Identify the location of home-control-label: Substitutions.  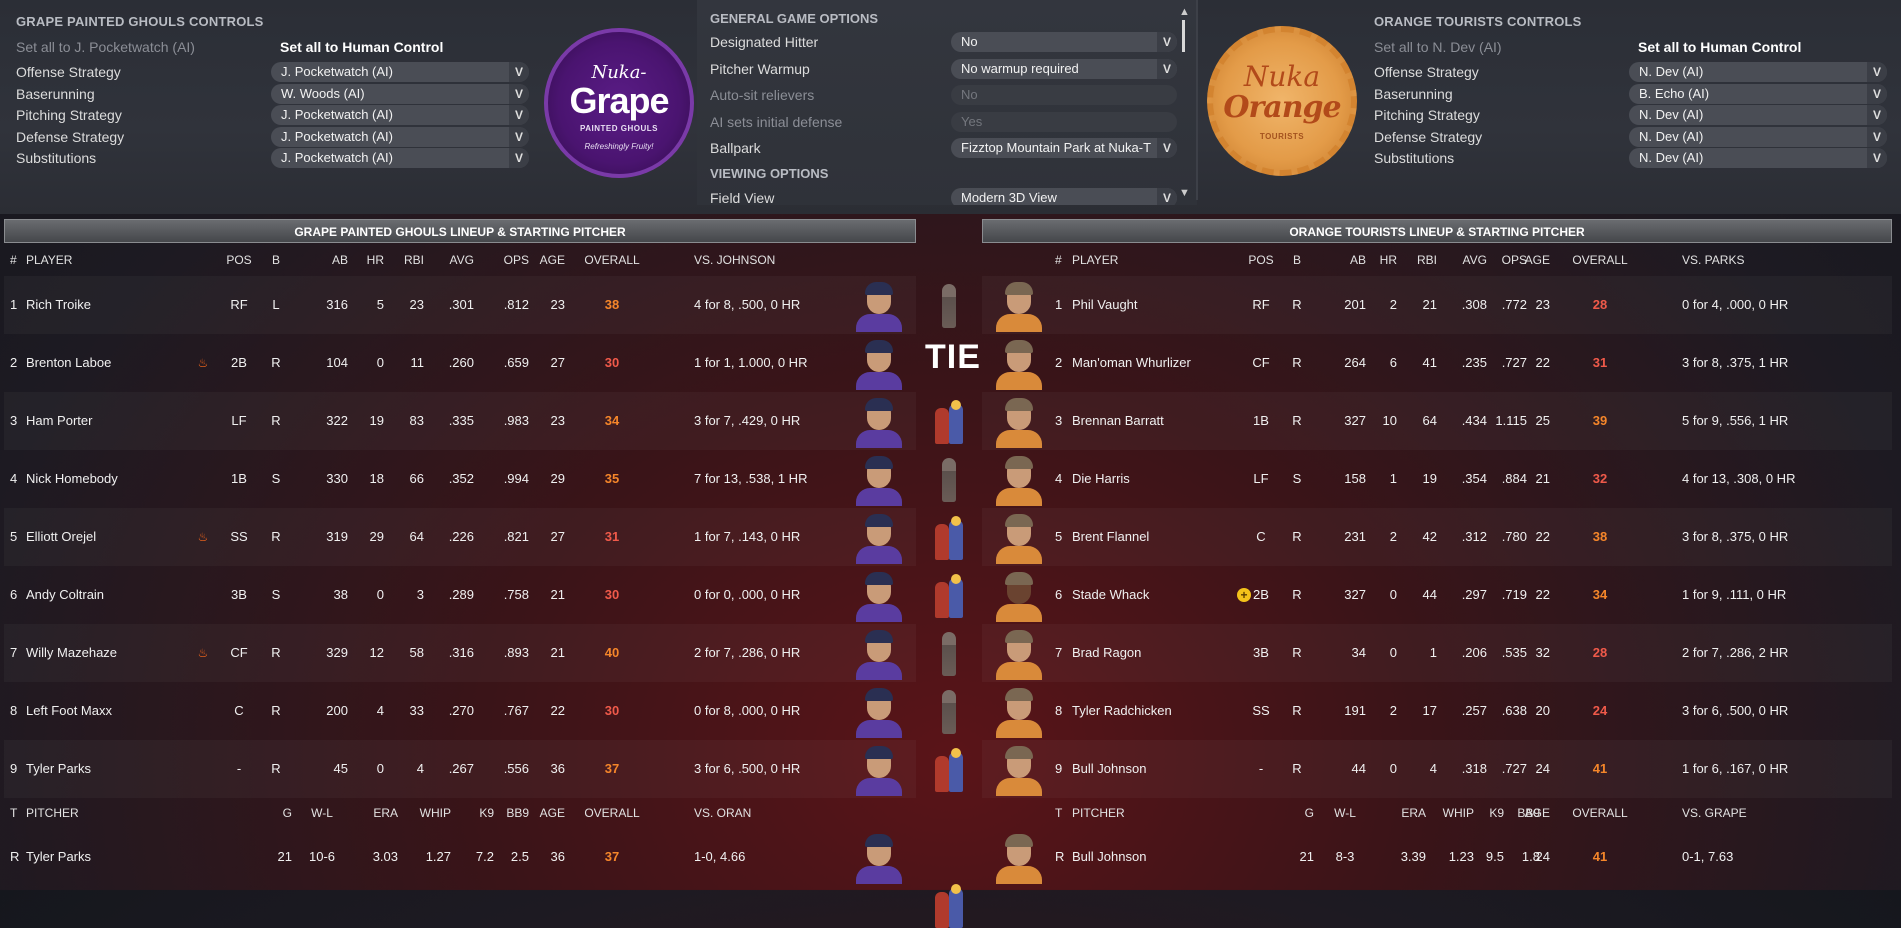
(1414, 158).